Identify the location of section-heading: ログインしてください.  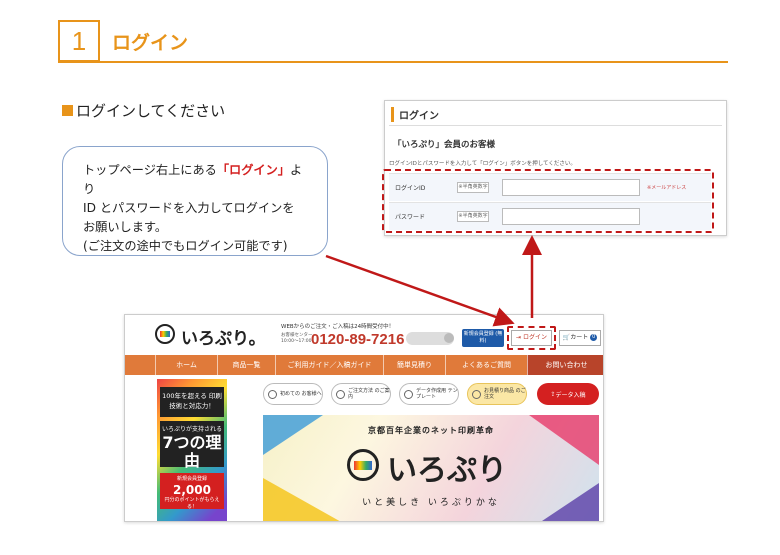
(143, 110).